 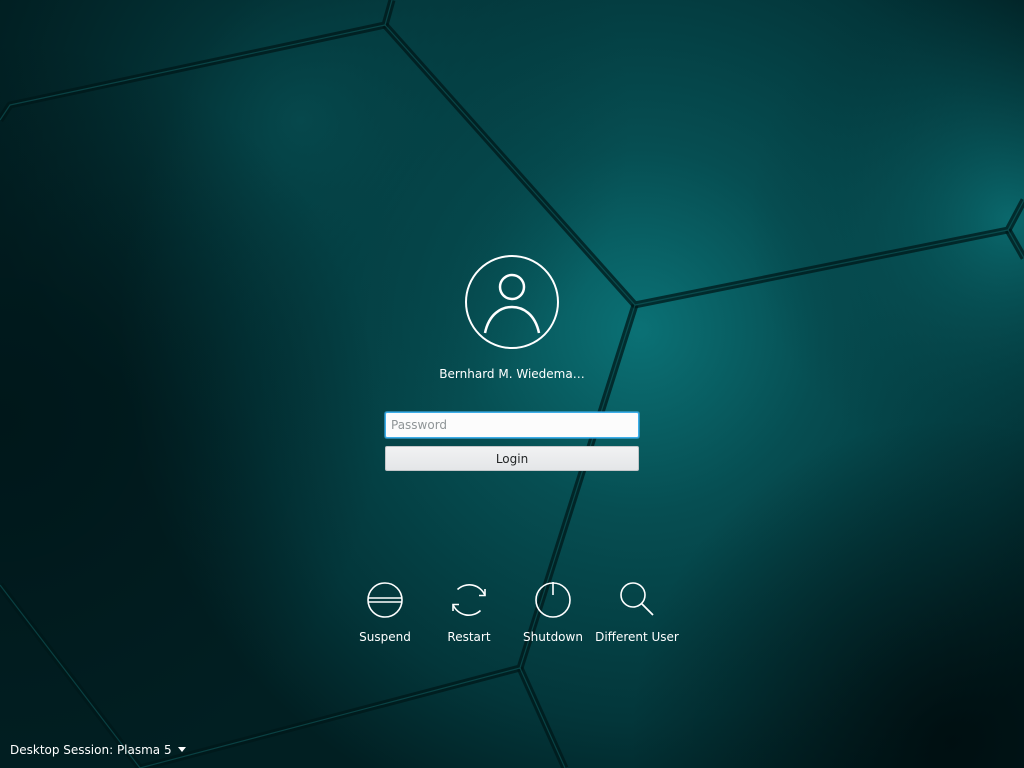 I want to click on restart-icon, so click(x=469, y=600).